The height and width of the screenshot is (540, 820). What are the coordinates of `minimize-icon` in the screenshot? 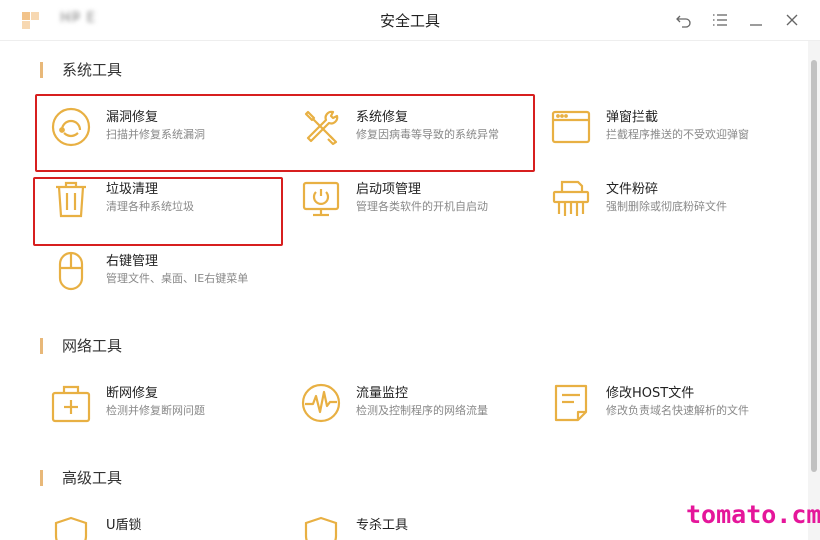 It's located at (756, 20).